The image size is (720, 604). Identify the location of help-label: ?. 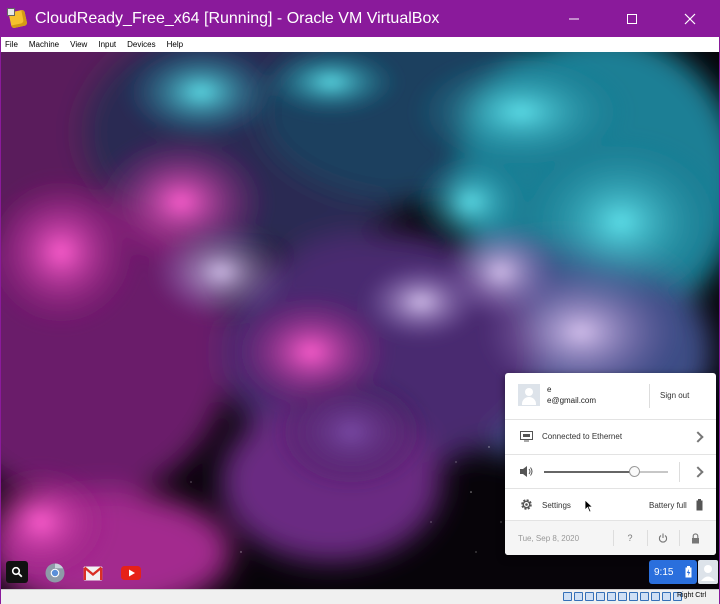
(630, 538).